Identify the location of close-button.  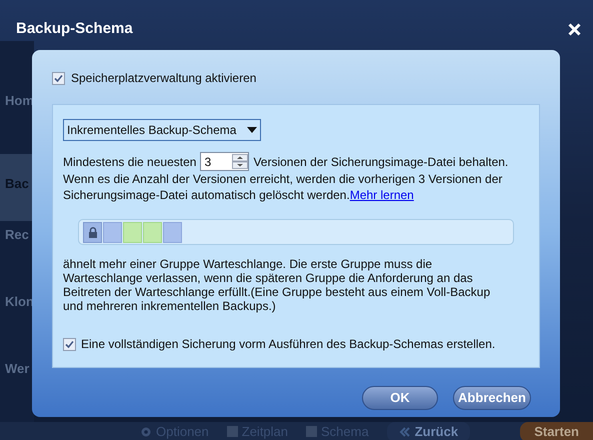
(574, 29).